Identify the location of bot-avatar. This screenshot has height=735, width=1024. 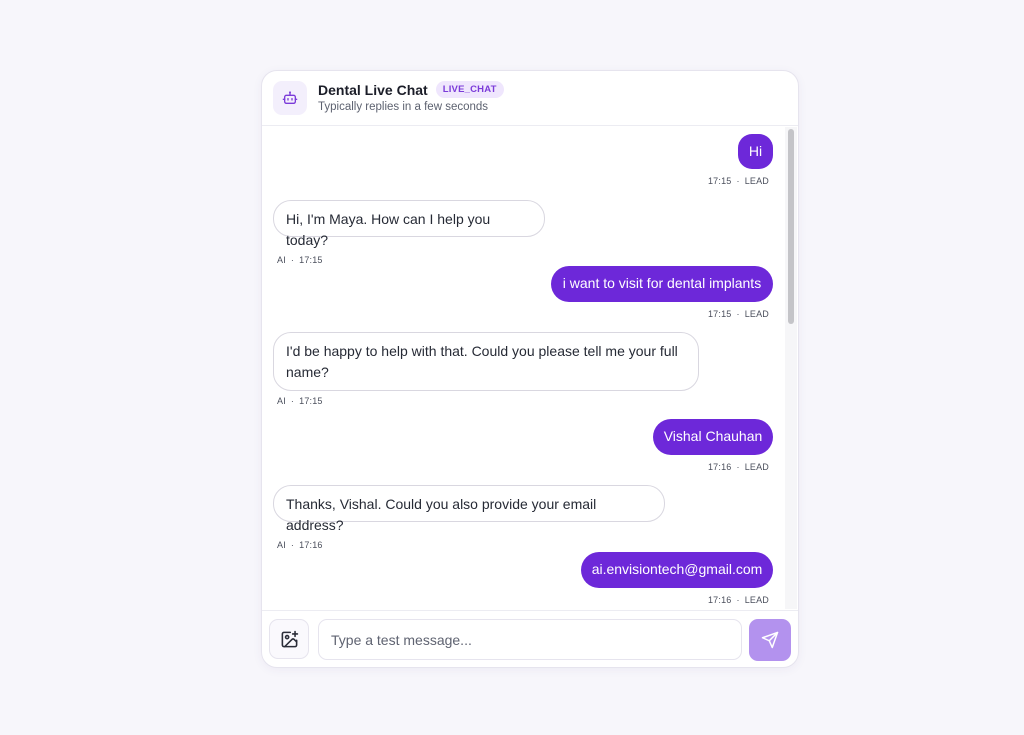
(290, 98).